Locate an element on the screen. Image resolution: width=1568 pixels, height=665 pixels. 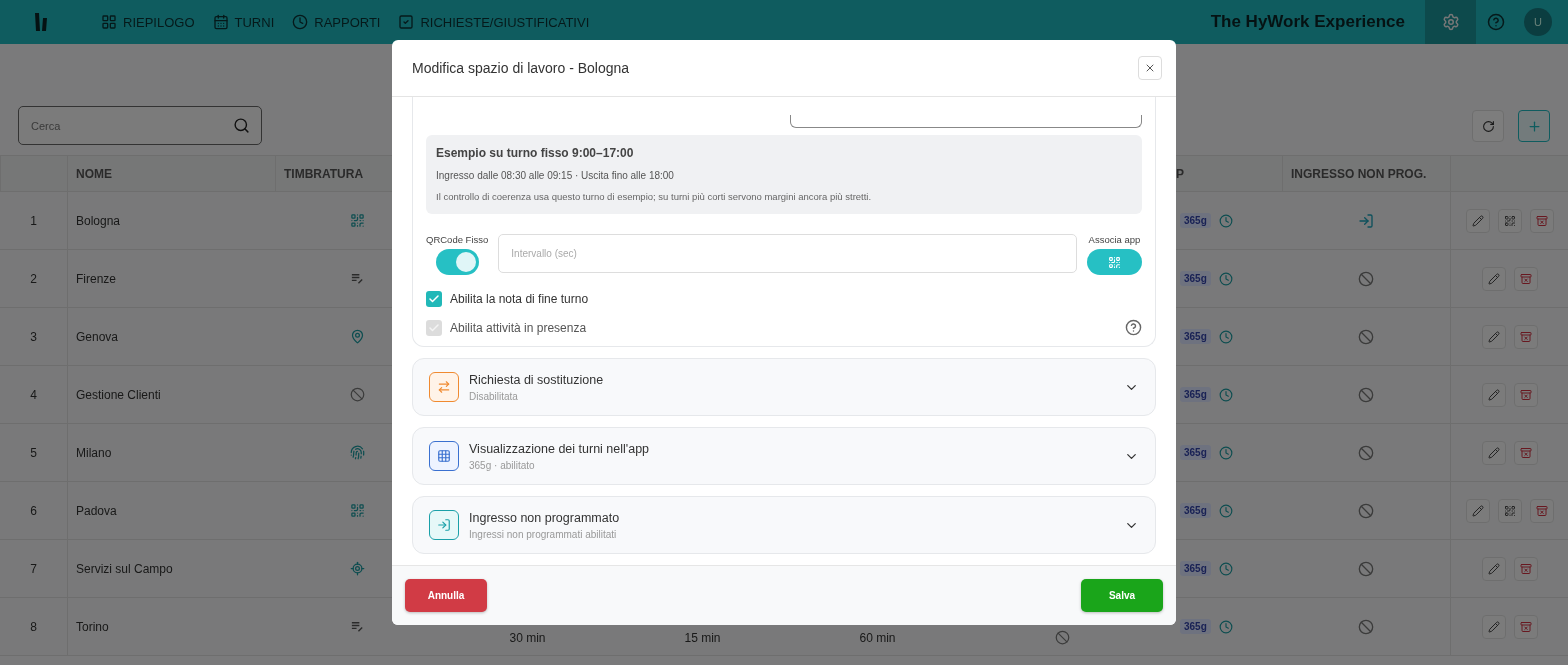
section-title: Richiesta di sostituzione is located at coordinates (537, 379).